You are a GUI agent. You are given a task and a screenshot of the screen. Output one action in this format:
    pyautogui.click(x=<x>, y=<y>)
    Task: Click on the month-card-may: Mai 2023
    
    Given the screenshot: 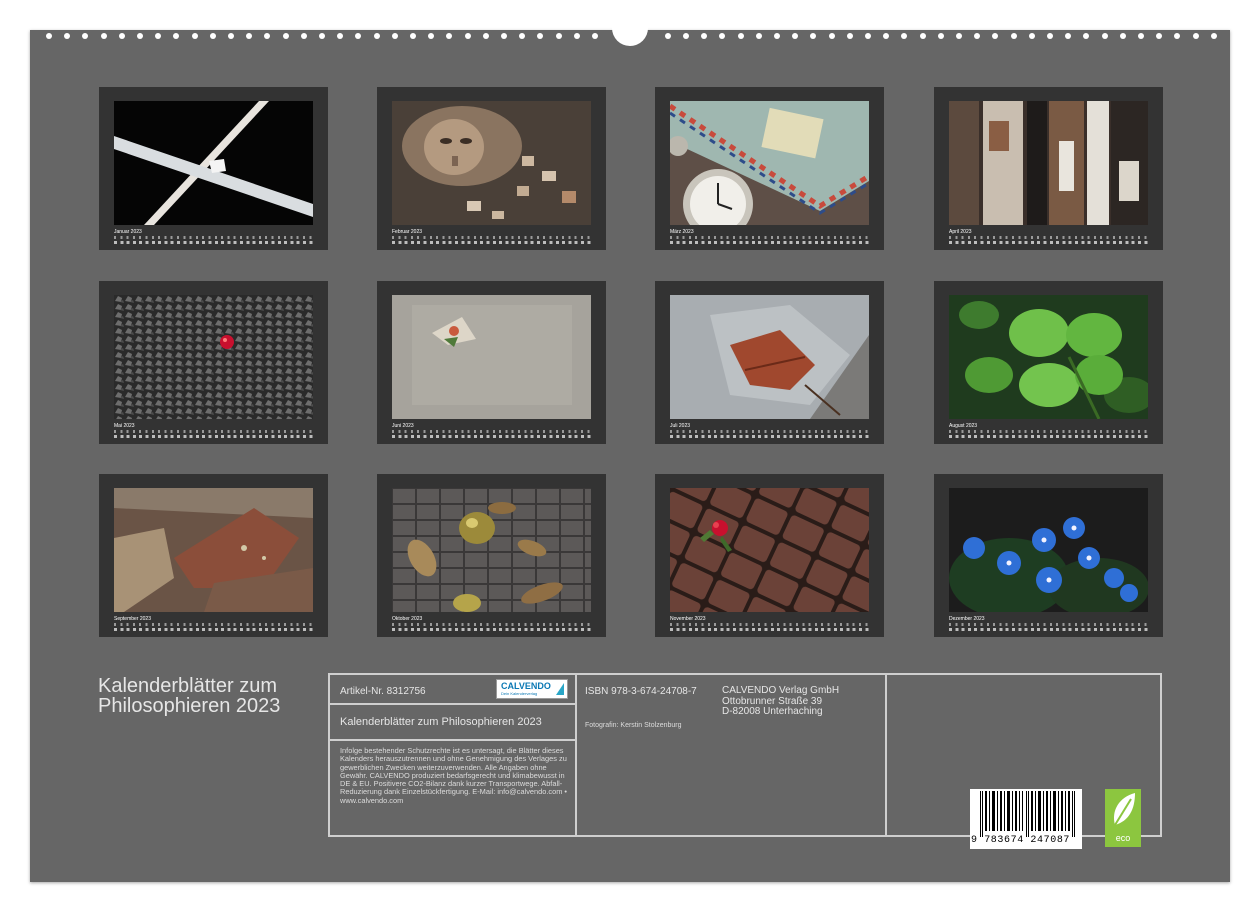 What is the action you would take?
    pyautogui.click(x=213, y=362)
    